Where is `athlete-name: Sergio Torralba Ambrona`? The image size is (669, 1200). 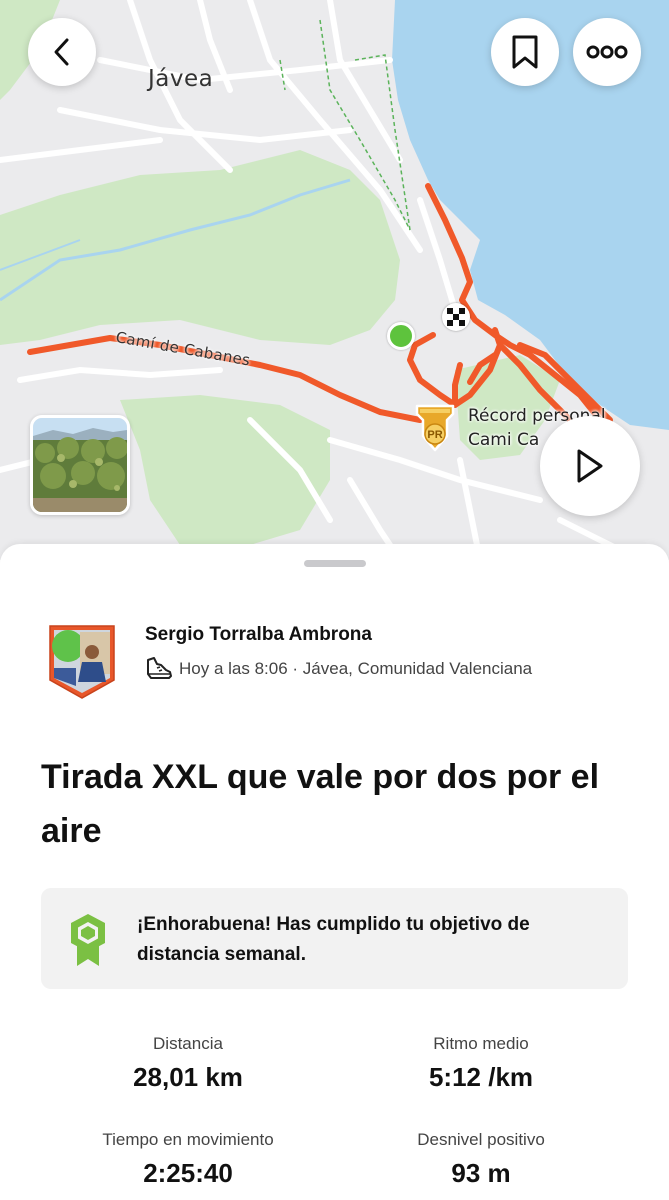 athlete-name: Sergio Torralba Ambrona is located at coordinates (258, 635).